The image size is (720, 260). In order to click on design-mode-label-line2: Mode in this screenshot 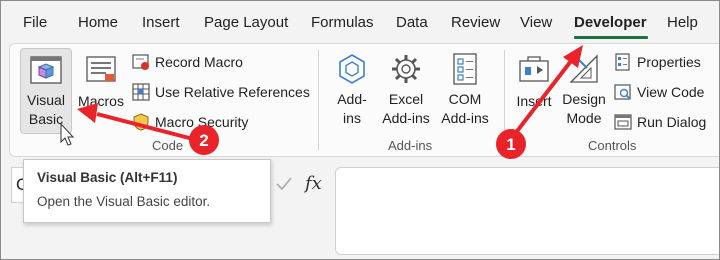, I will do `click(584, 118)`.